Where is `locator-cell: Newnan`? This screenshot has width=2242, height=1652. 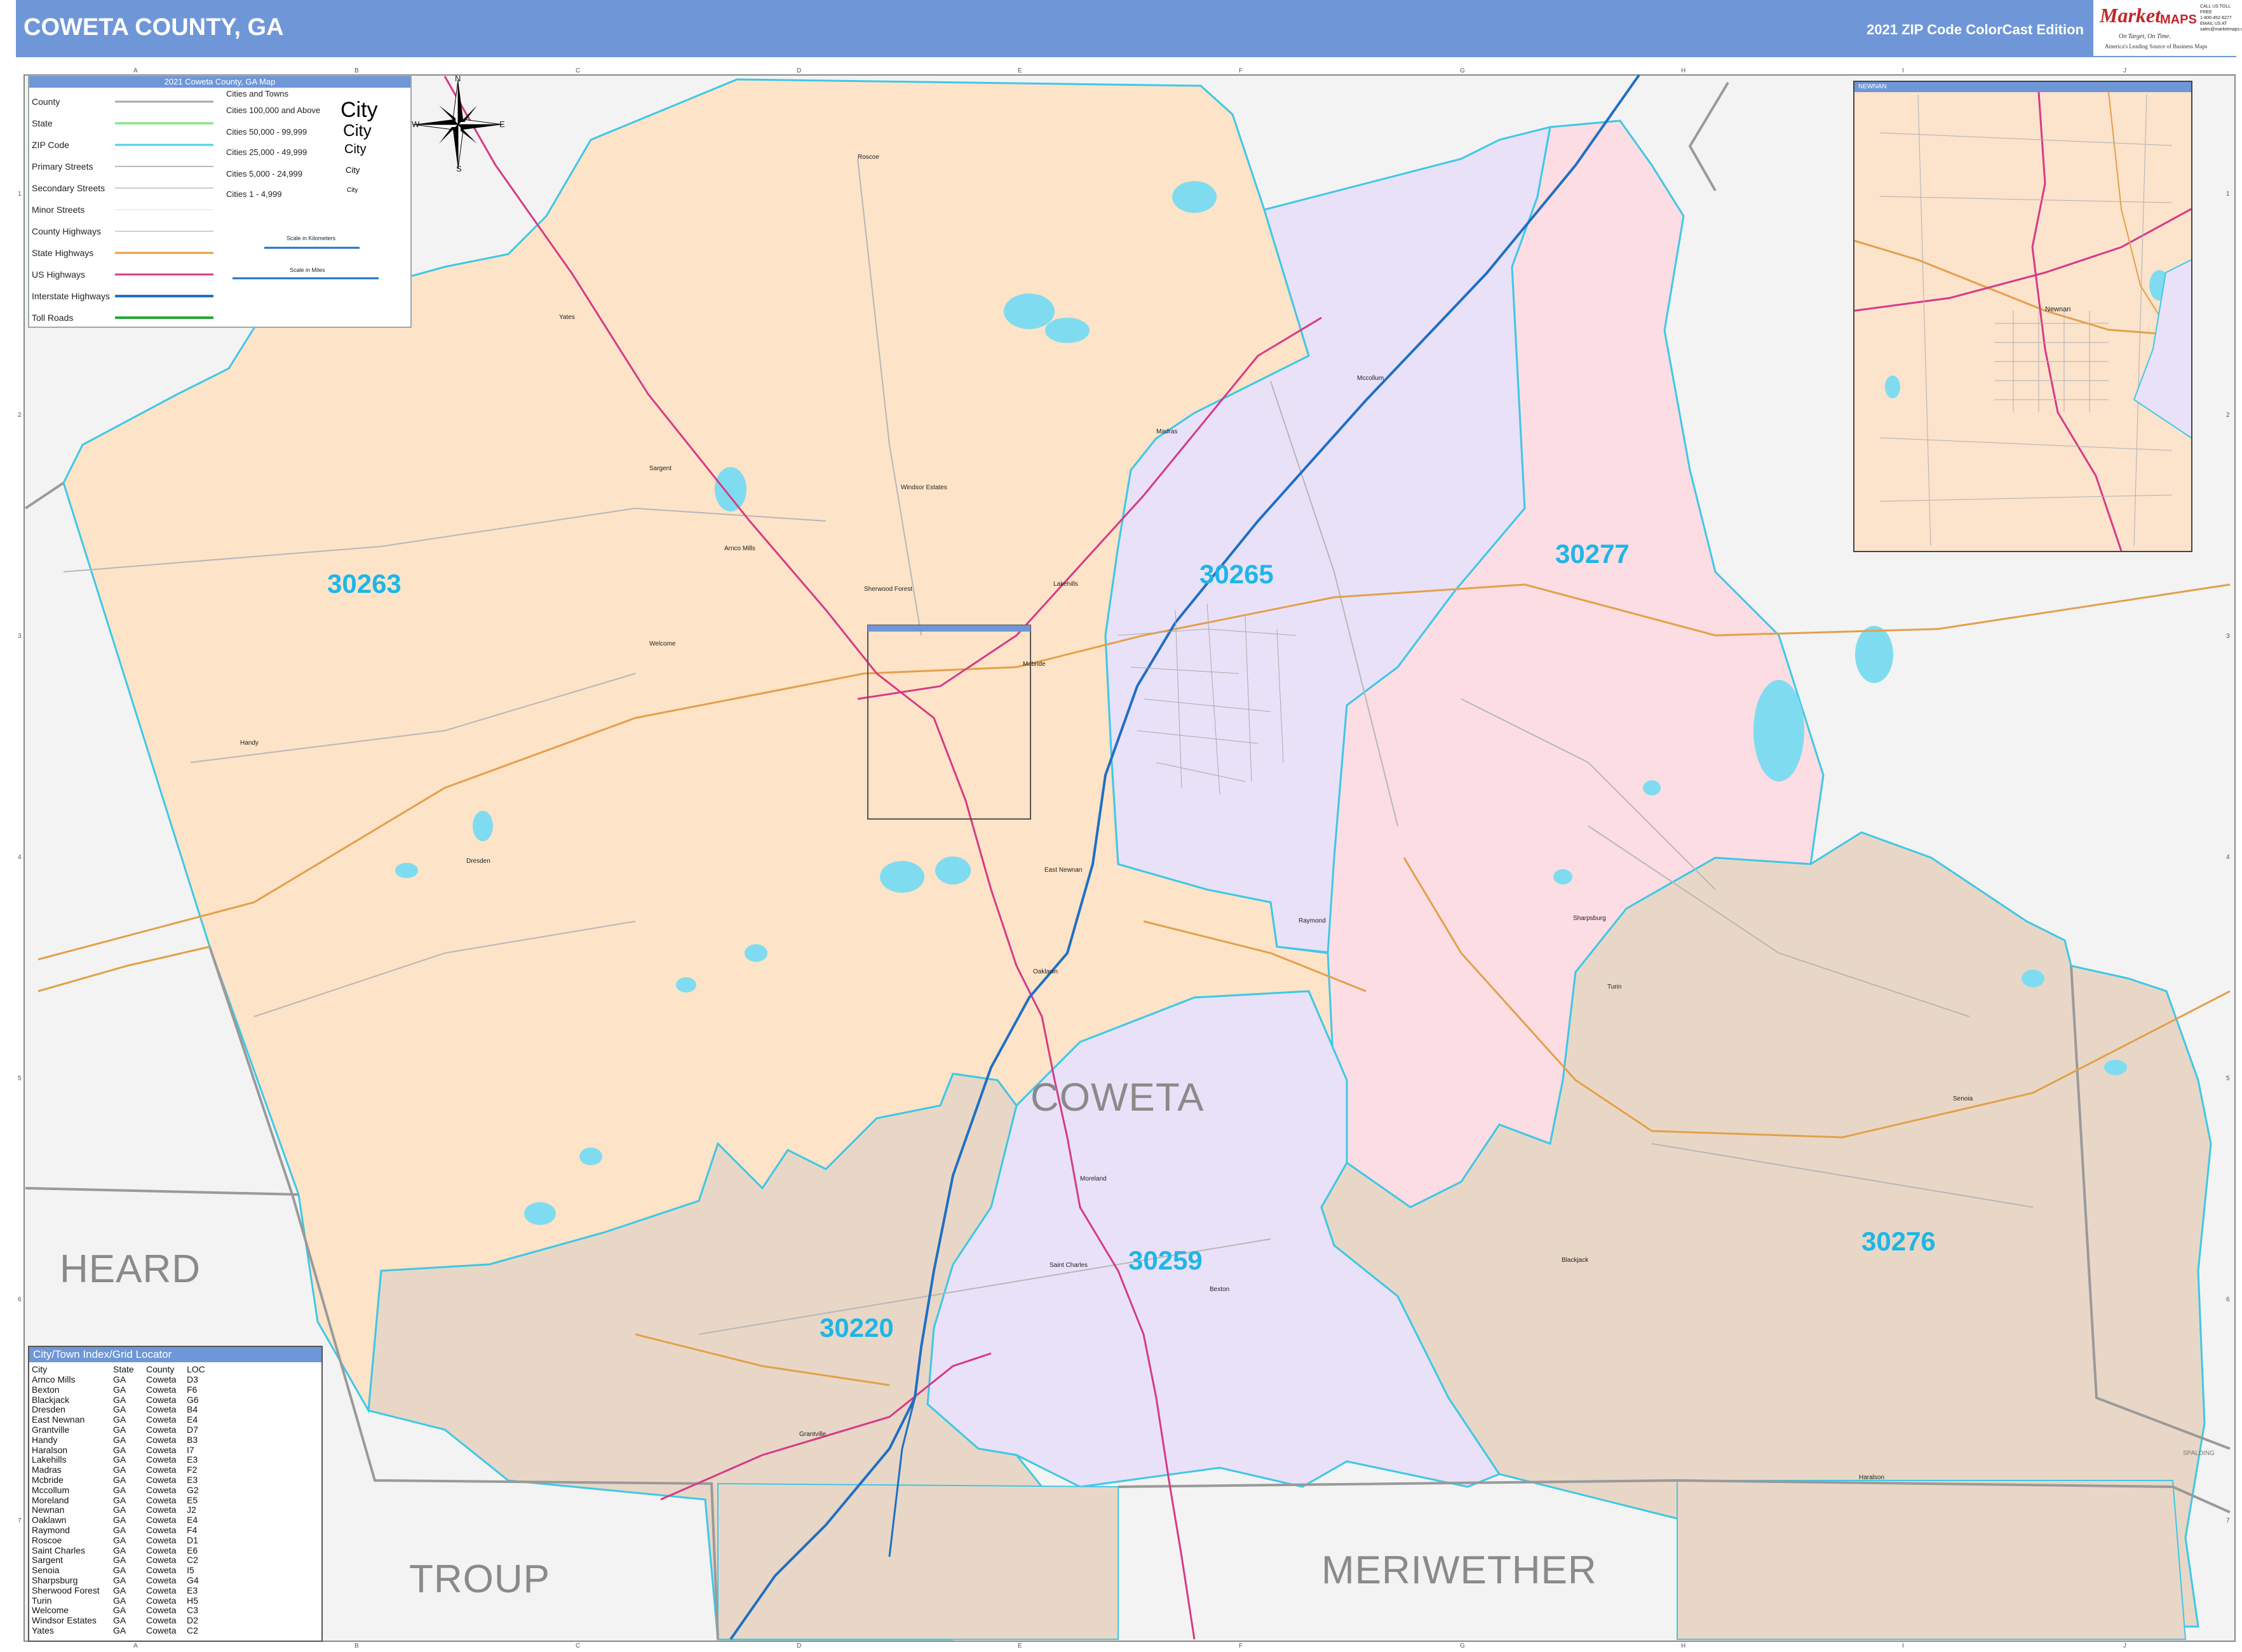 locator-cell: Newnan is located at coordinates (48, 1510).